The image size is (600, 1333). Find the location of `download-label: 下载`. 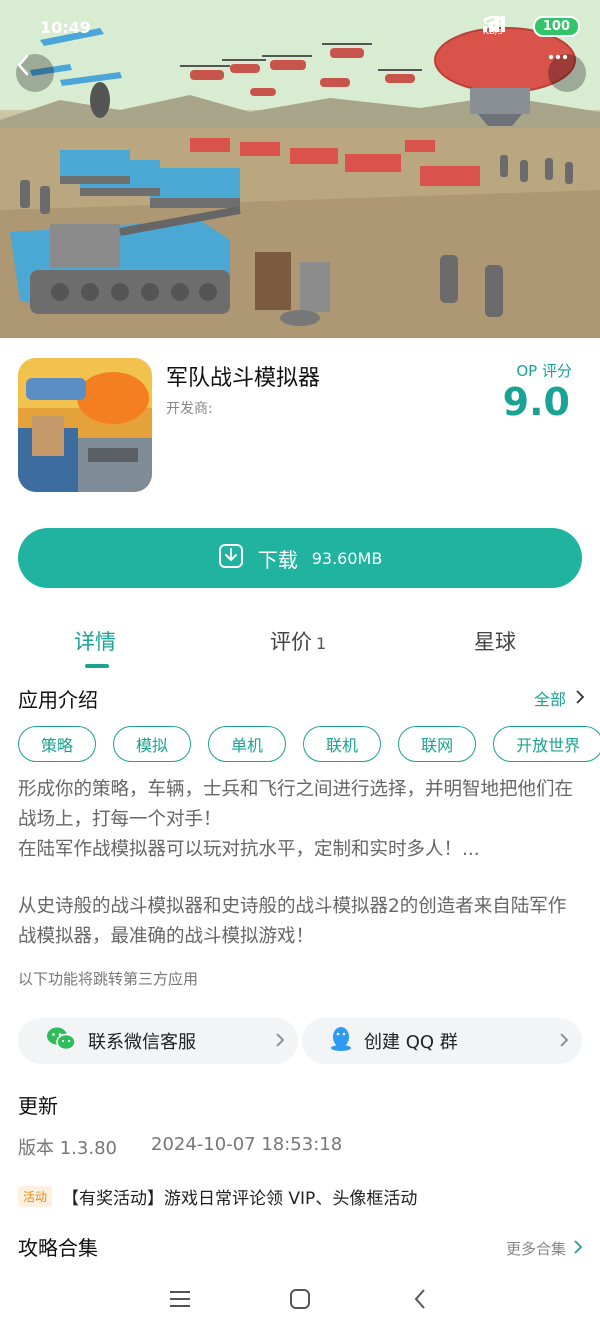

download-label: 下载 is located at coordinates (277, 559).